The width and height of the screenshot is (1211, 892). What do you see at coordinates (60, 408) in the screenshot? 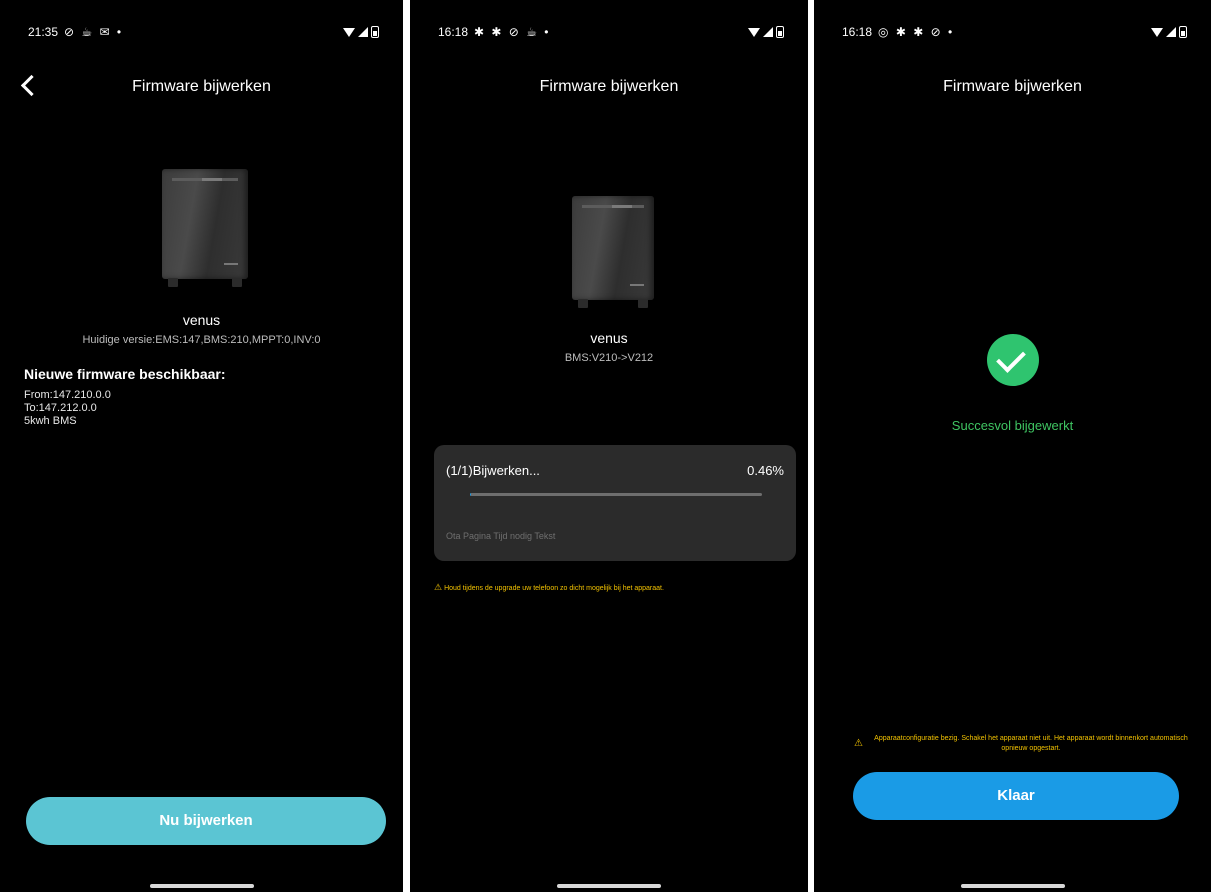
I see `firmware-to: To:147.212.0.0` at bounding box center [60, 408].